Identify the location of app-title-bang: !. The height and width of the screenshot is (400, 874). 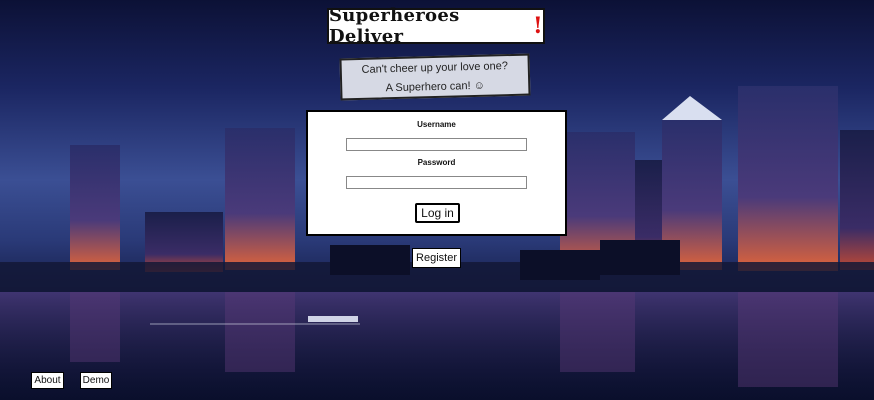
(538, 26).